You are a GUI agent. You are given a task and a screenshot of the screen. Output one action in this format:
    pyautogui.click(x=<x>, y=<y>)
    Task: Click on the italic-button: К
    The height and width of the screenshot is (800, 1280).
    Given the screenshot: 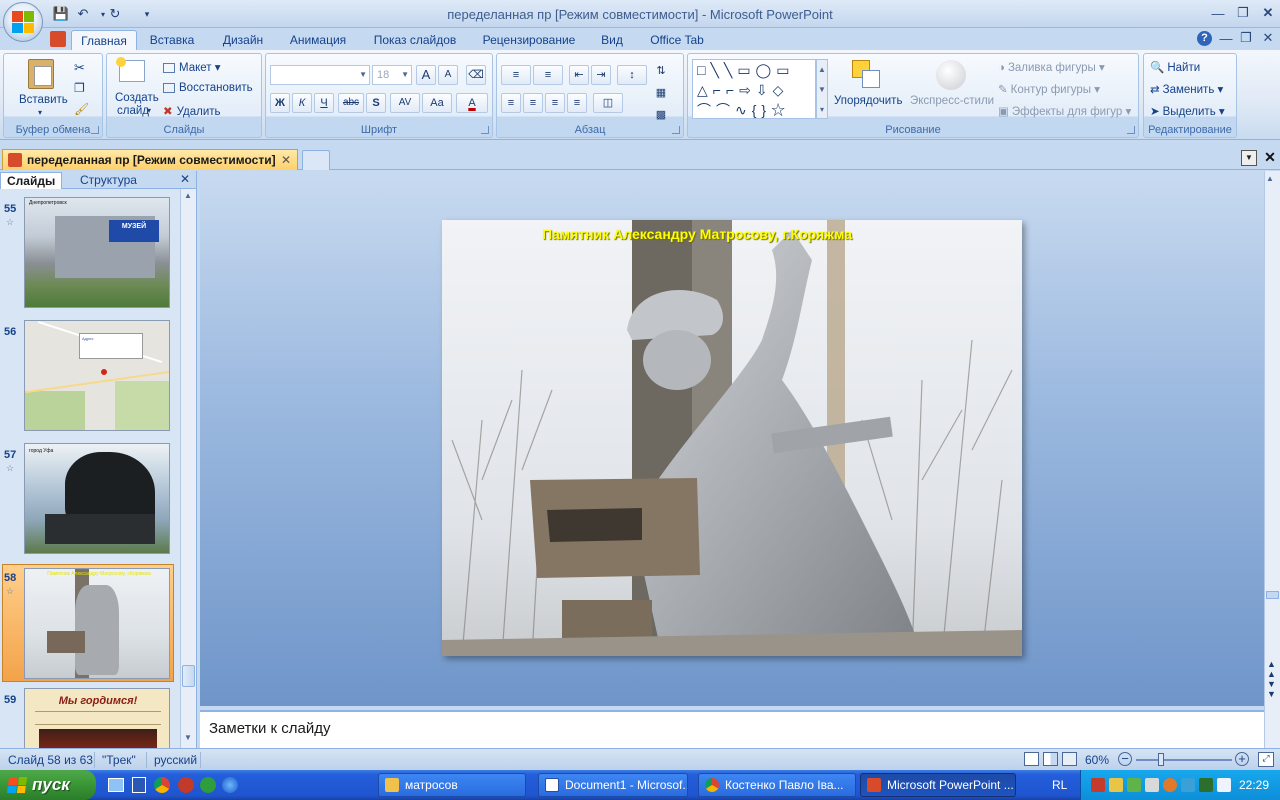 What is the action you would take?
    pyautogui.click(x=302, y=103)
    